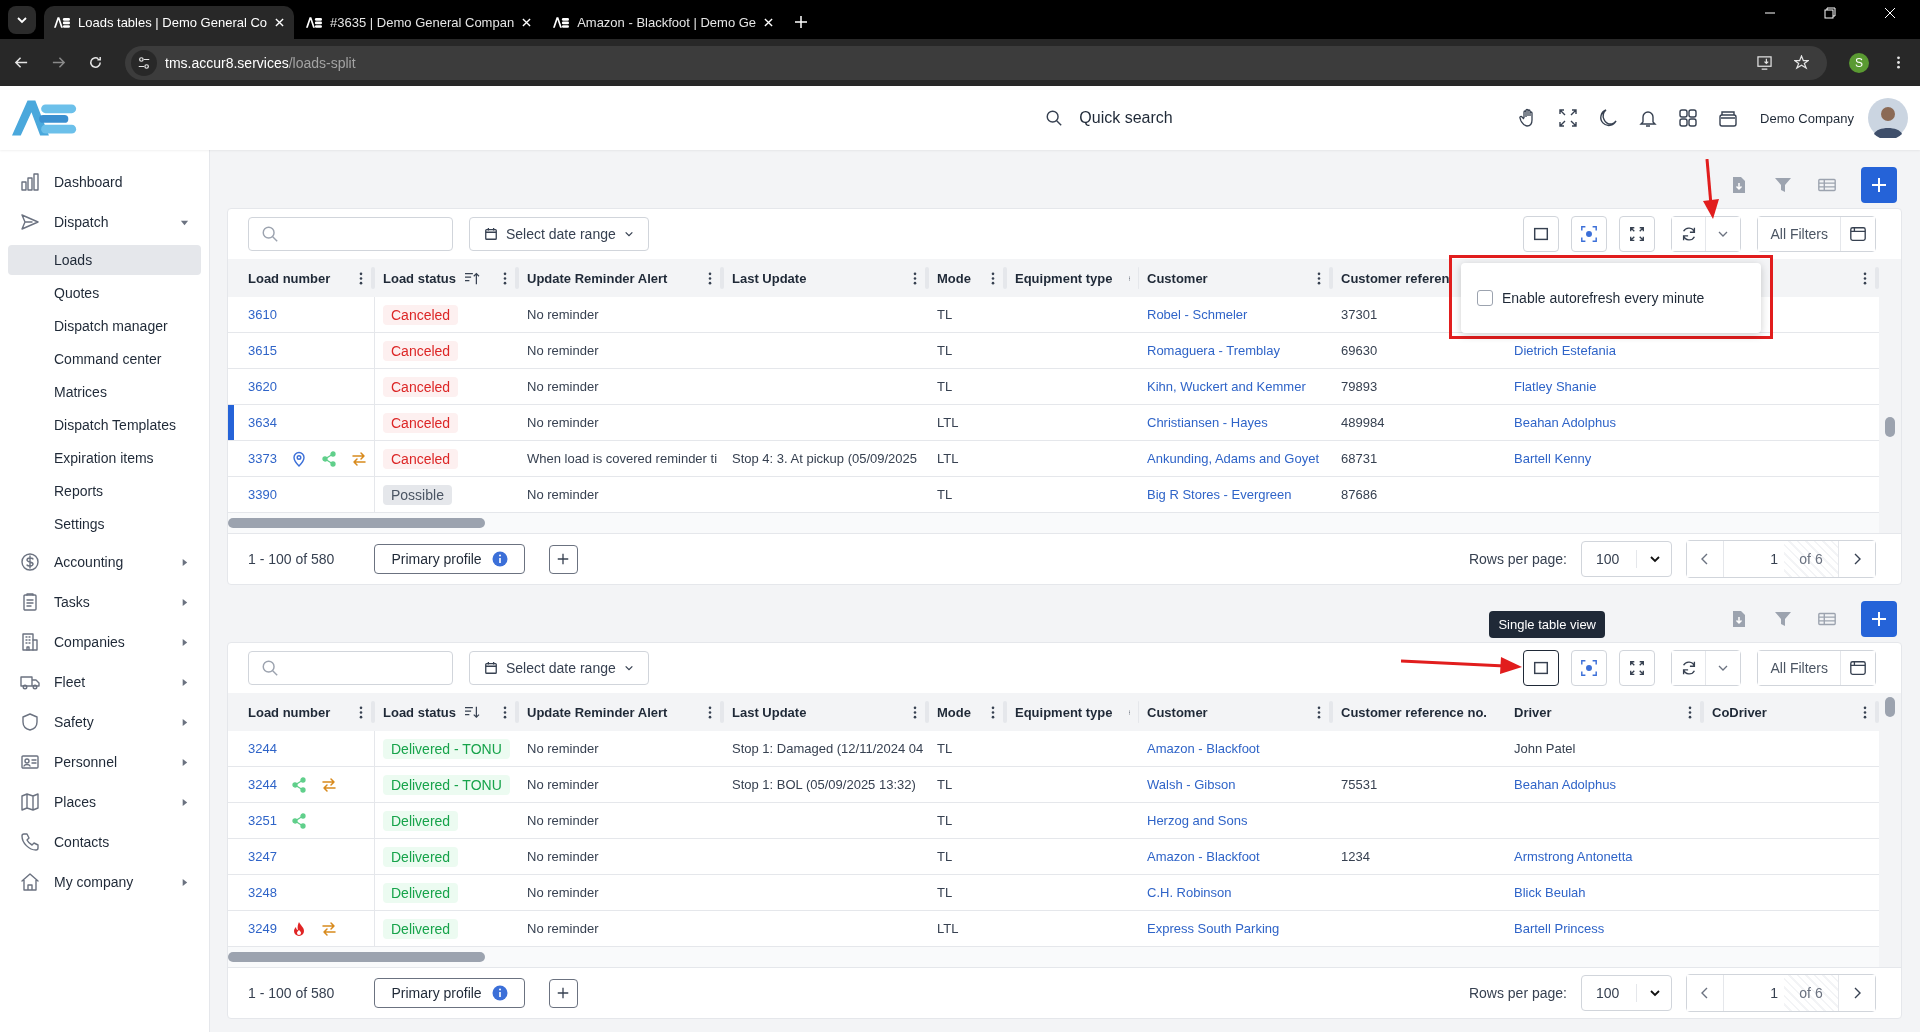  I want to click on column-header: Mode, so click(954, 278).